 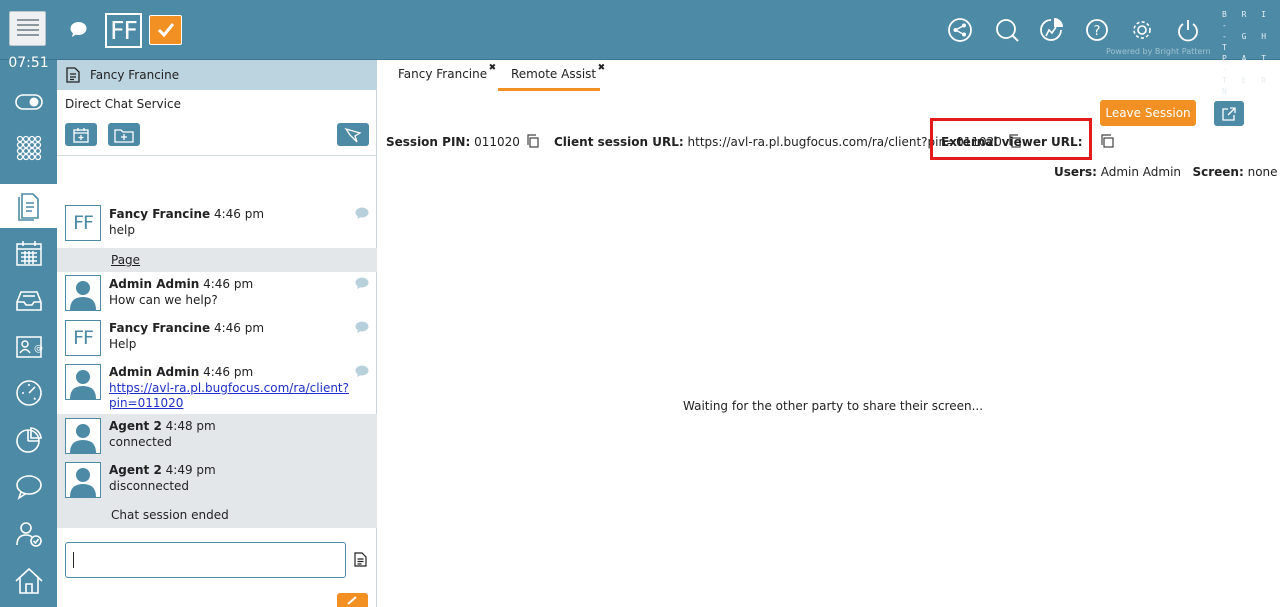 What do you see at coordinates (122, 230) in the screenshot?
I see `message-text: help` at bounding box center [122, 230].